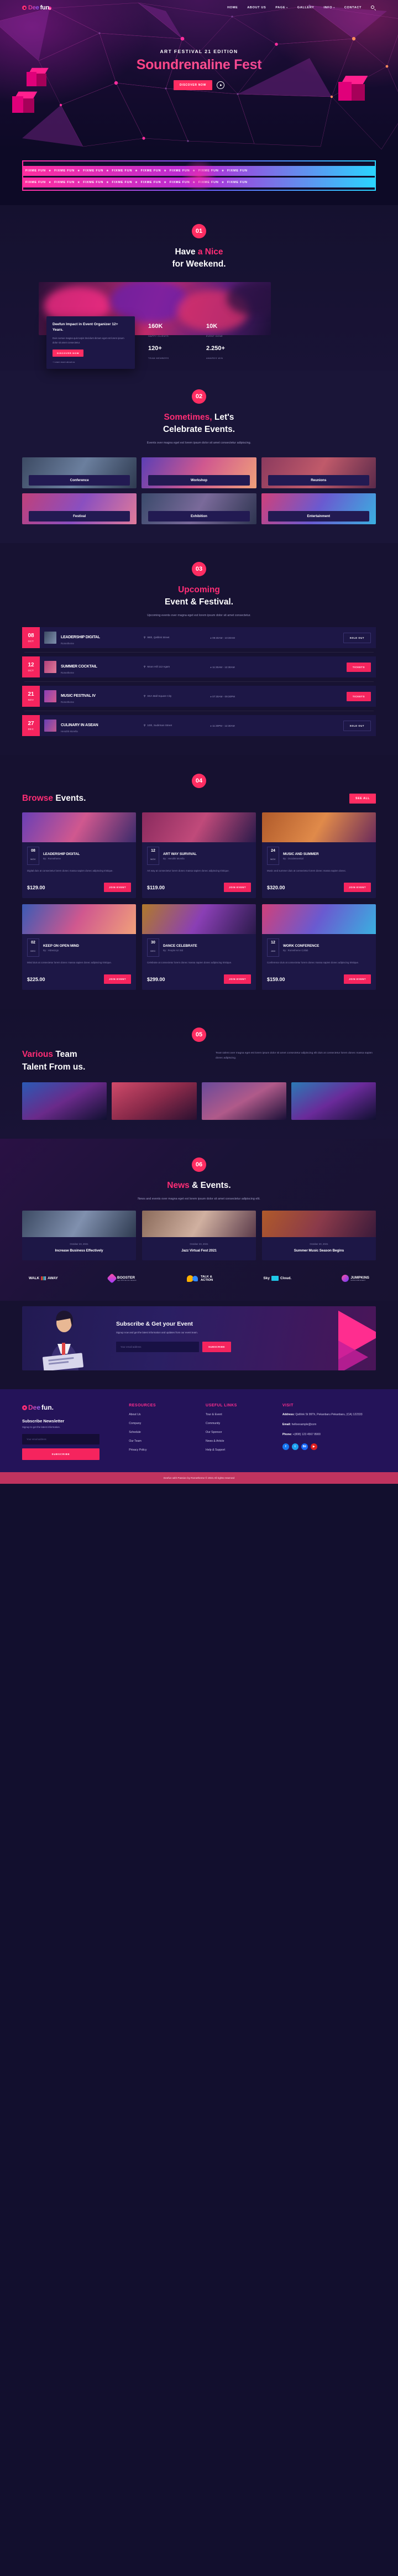  What do you see at coordinates (239, 1414) in the screenshot?
I see `footer-link-tour-event: Tour & Event` at bounding box center [239, 1414].